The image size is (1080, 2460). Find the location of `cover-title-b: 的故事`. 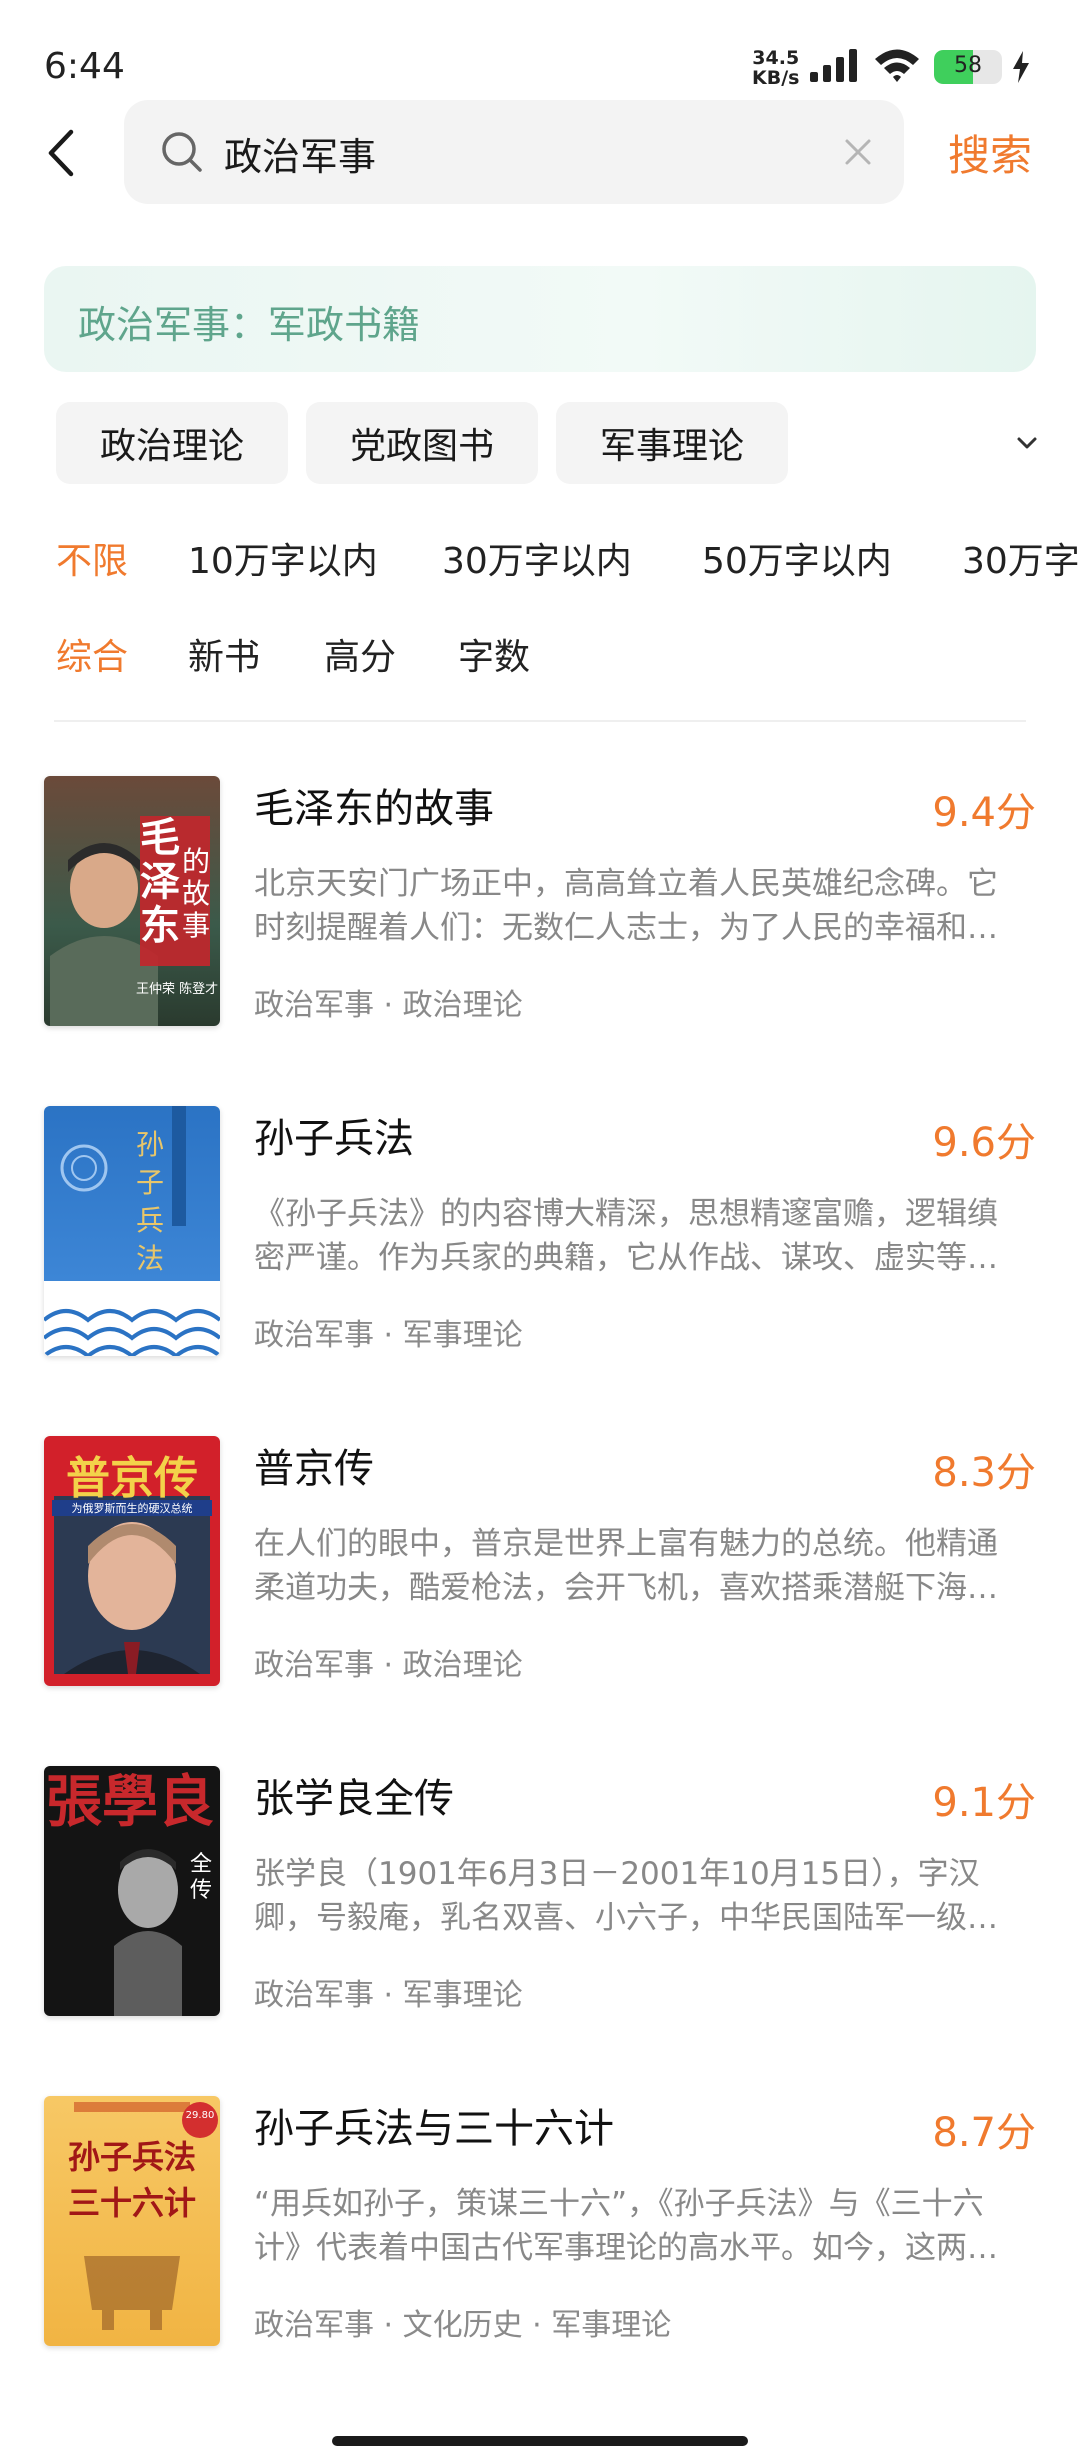

cover-title-b: 的故事 is located at coordinates (196, 893).